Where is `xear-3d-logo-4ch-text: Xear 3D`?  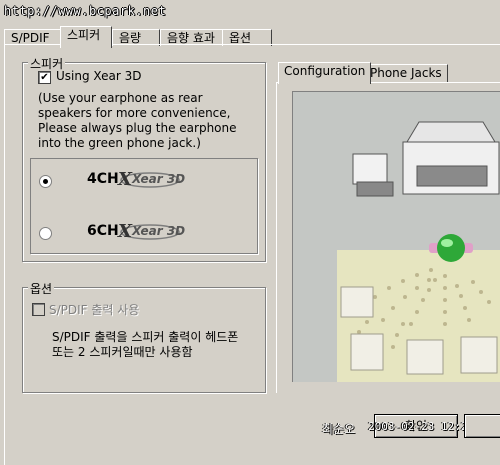 xear-3d-logo-4ch-text: Xear 3D is located at coordinates (159, 179).